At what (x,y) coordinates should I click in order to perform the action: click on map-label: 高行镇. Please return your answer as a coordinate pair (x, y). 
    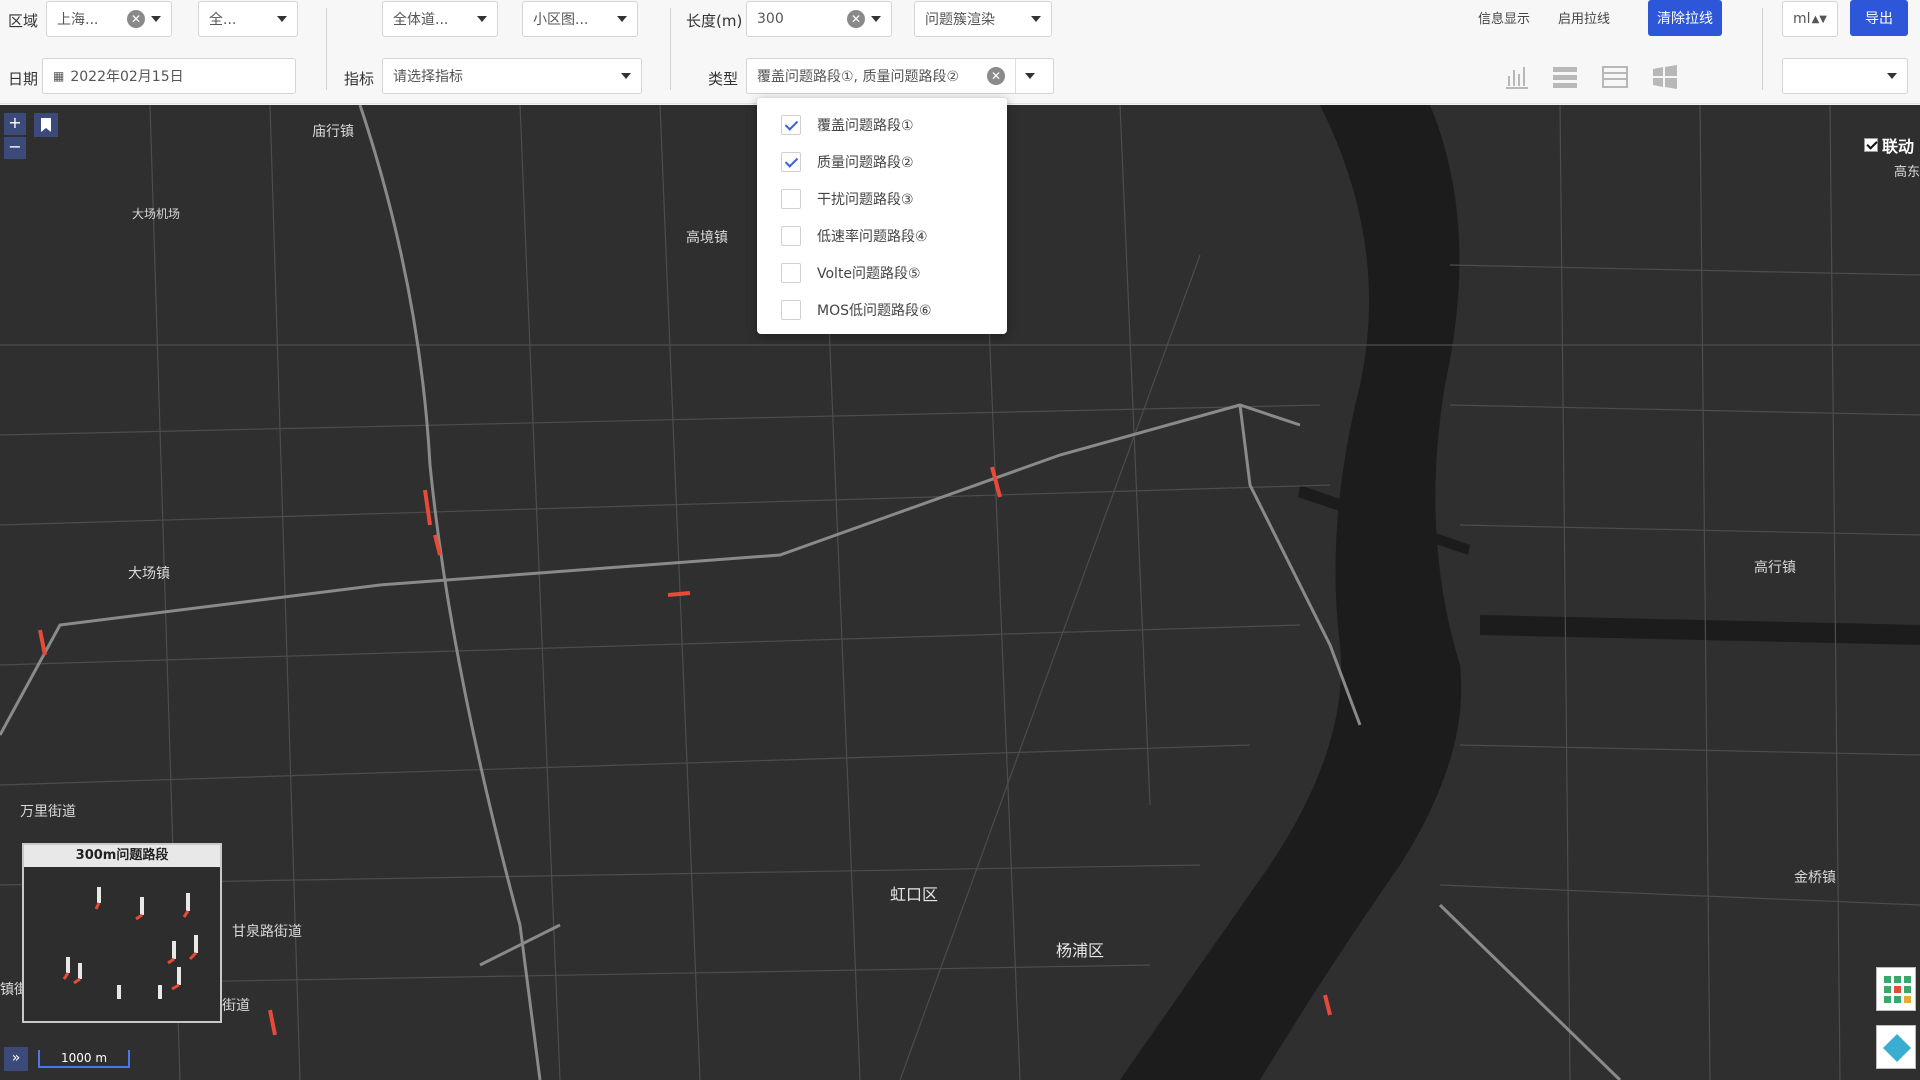
    Looking at the image, I should click on (1775, 568).